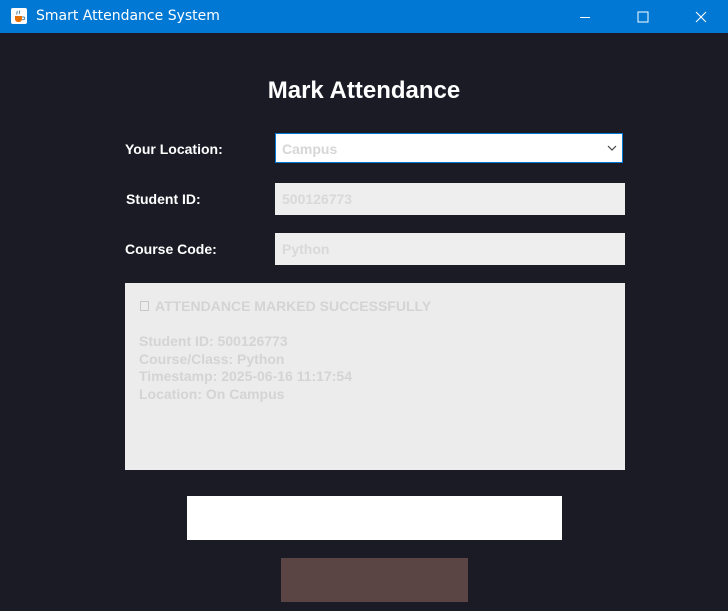 Image resolution: width=728 pixels, height=611 pixels. Describe the element at coordinates (310, 149) in the screenshot. I see `location-selected-value: Campus` at that location.